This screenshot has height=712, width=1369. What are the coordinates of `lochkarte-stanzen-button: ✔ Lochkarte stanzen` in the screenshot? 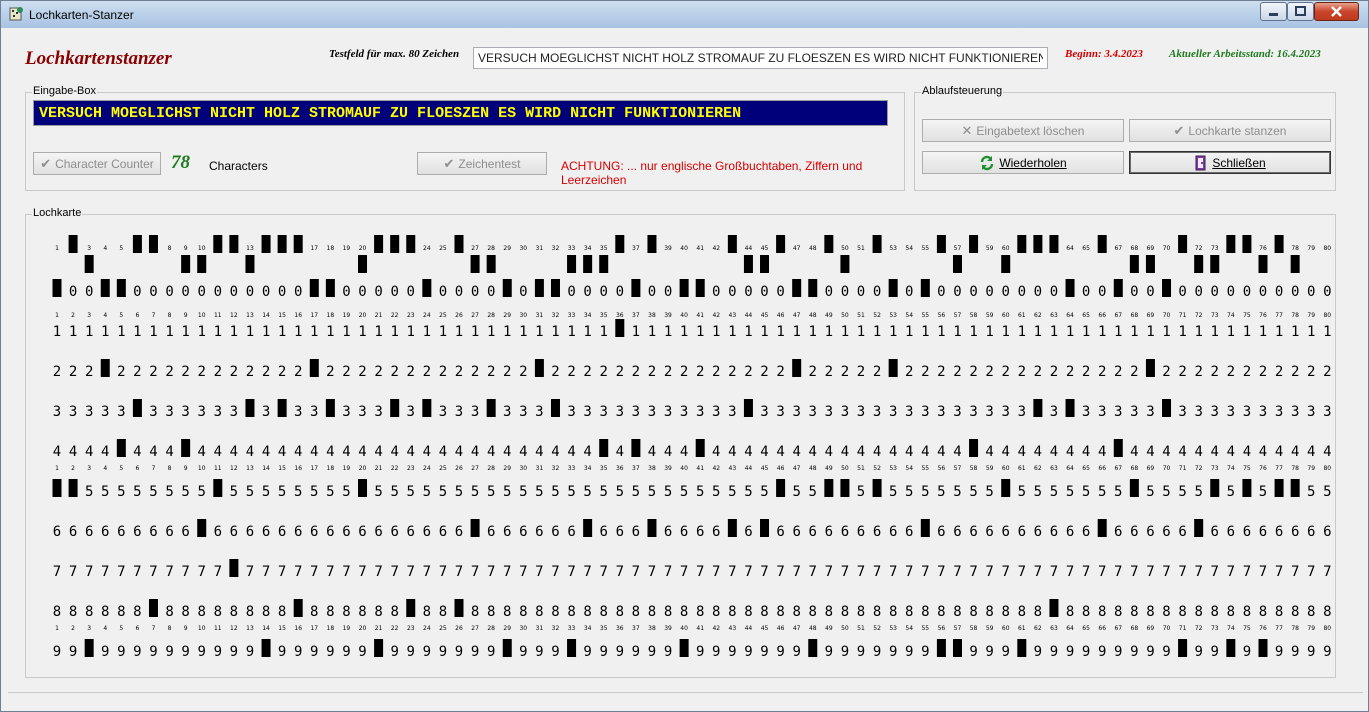 It's located at (1230, 130).